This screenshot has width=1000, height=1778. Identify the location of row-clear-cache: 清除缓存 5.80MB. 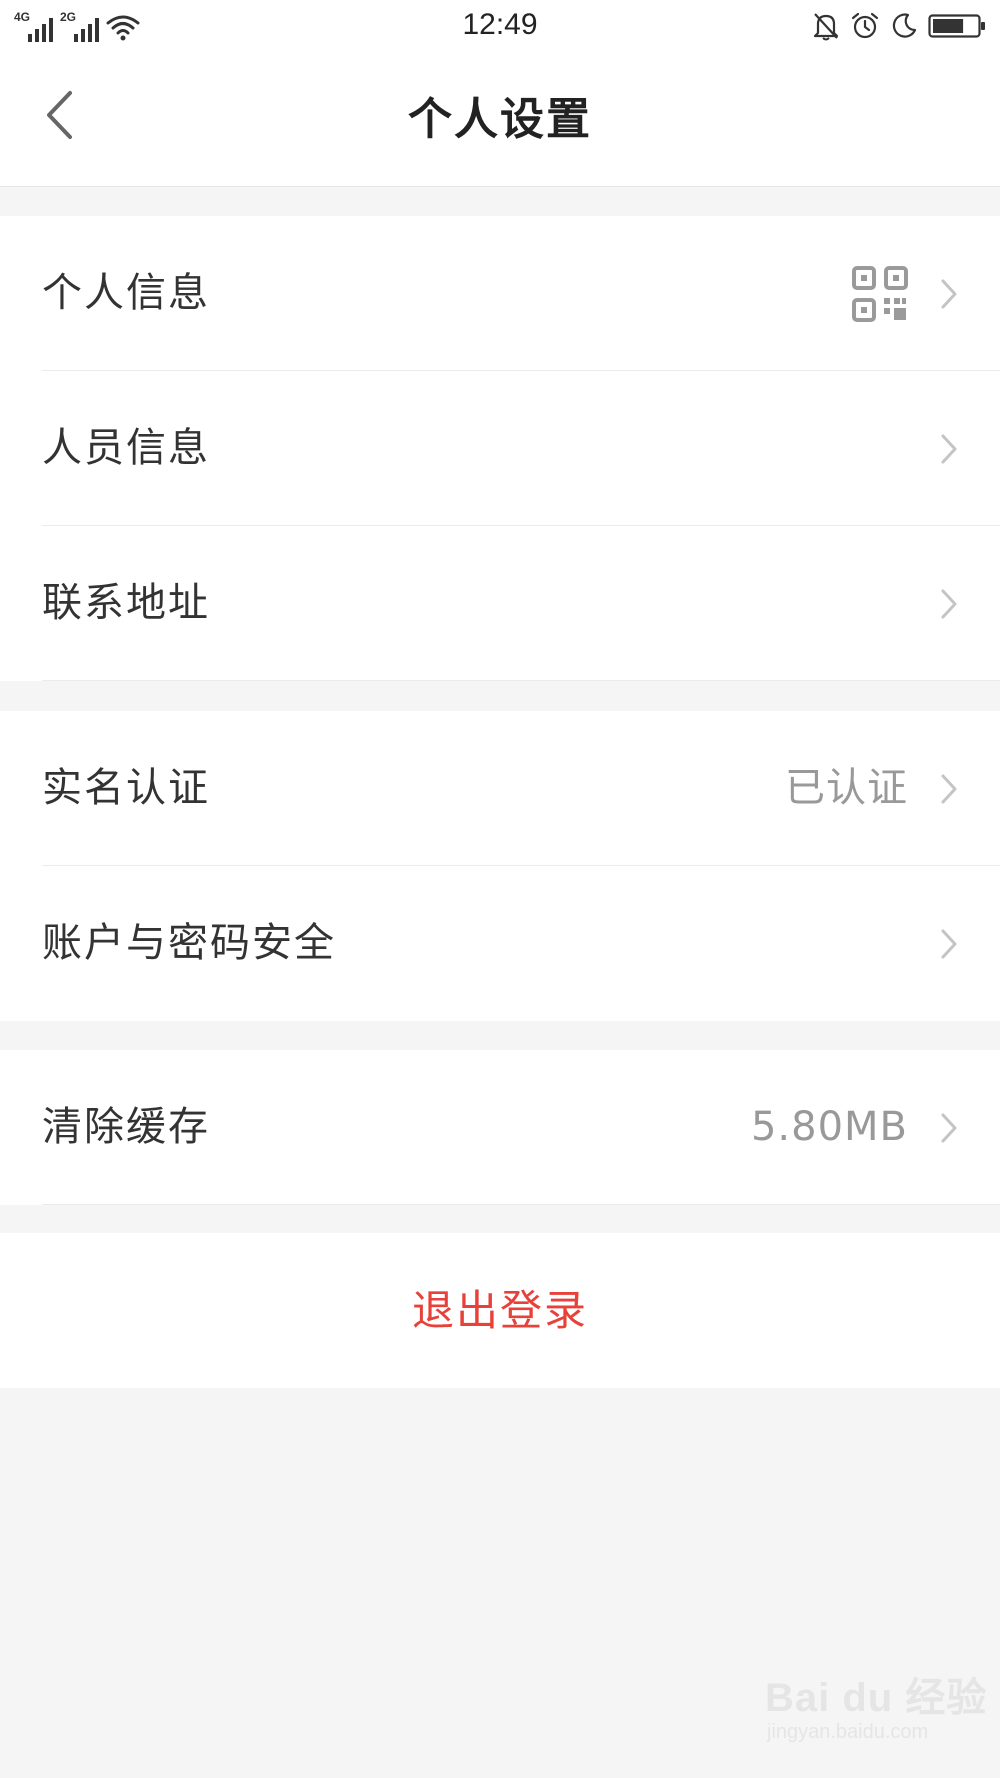
(500, 1127).